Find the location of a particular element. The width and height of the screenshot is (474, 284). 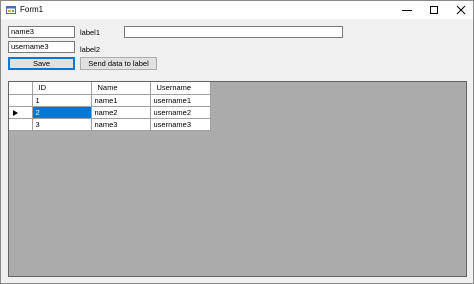

textbox-output is located at coordinates (233, 32).